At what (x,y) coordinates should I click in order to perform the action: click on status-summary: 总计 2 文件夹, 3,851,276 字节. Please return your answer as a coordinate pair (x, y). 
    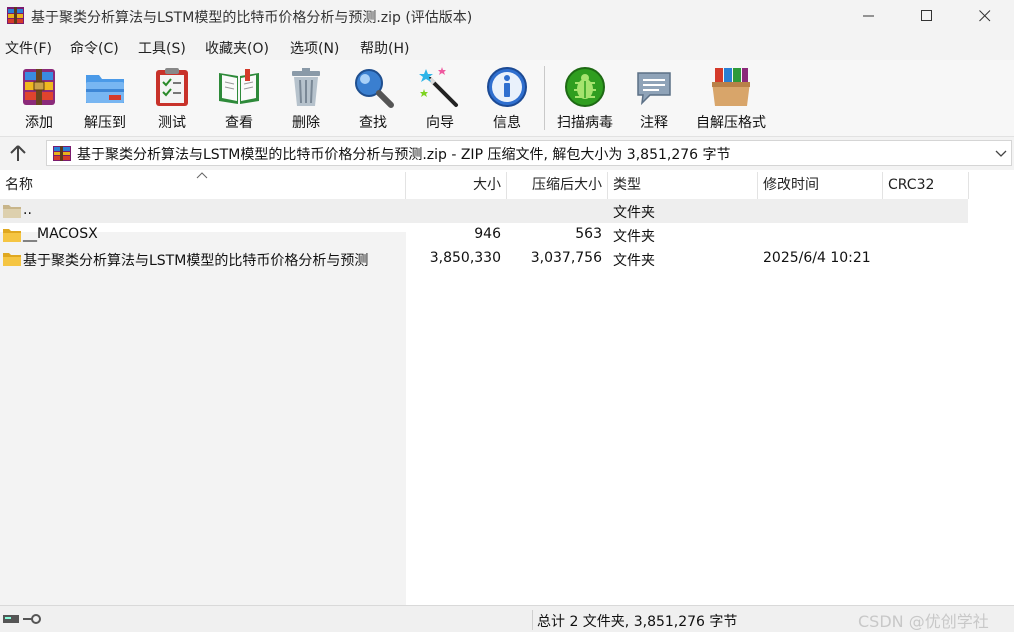
    Looking at the image, I should click on (637, 622).